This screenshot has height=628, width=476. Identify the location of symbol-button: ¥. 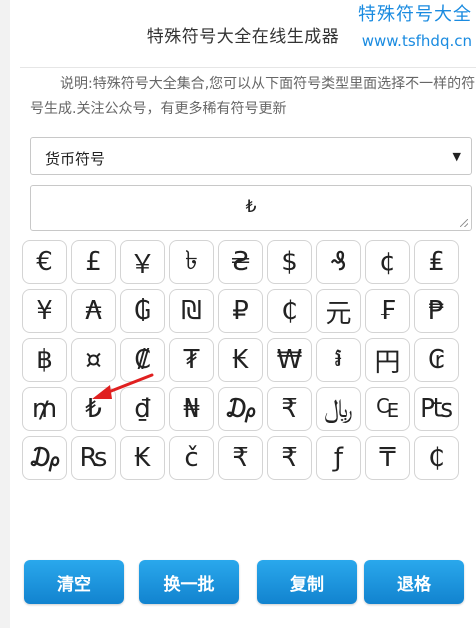
(44, 311).